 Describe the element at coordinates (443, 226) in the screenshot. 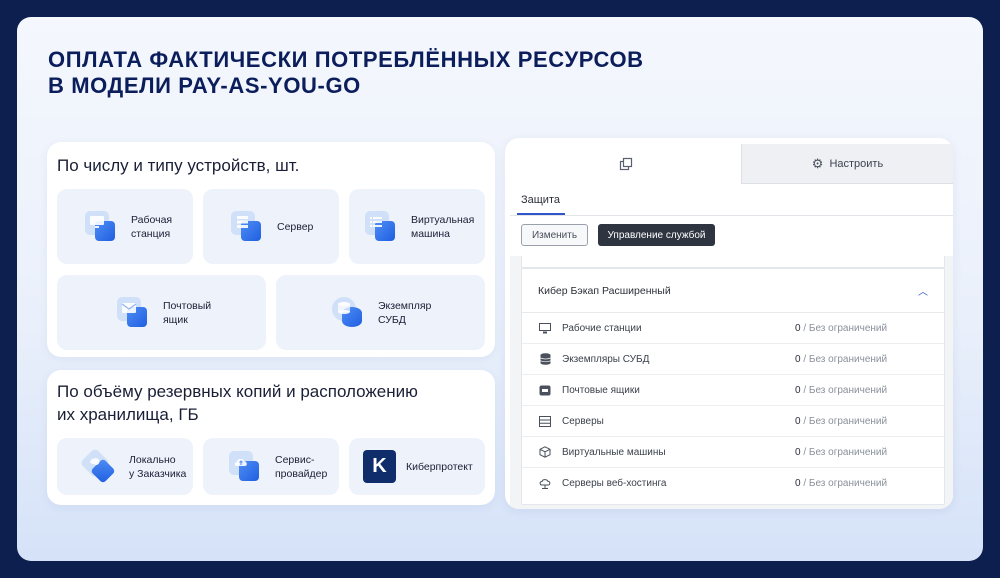

I see `tile-label: Виртуальная машина` at that location.